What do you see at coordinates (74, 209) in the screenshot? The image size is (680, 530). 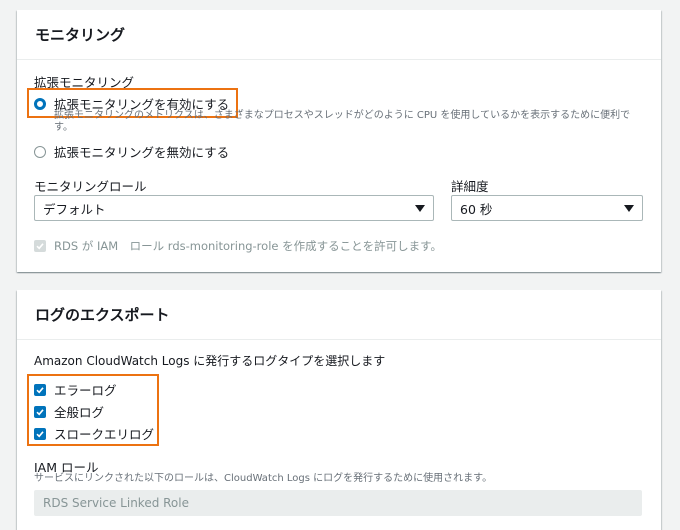 I see `monitoring-role-value: デフォルト` at bounding box center [74, 209].